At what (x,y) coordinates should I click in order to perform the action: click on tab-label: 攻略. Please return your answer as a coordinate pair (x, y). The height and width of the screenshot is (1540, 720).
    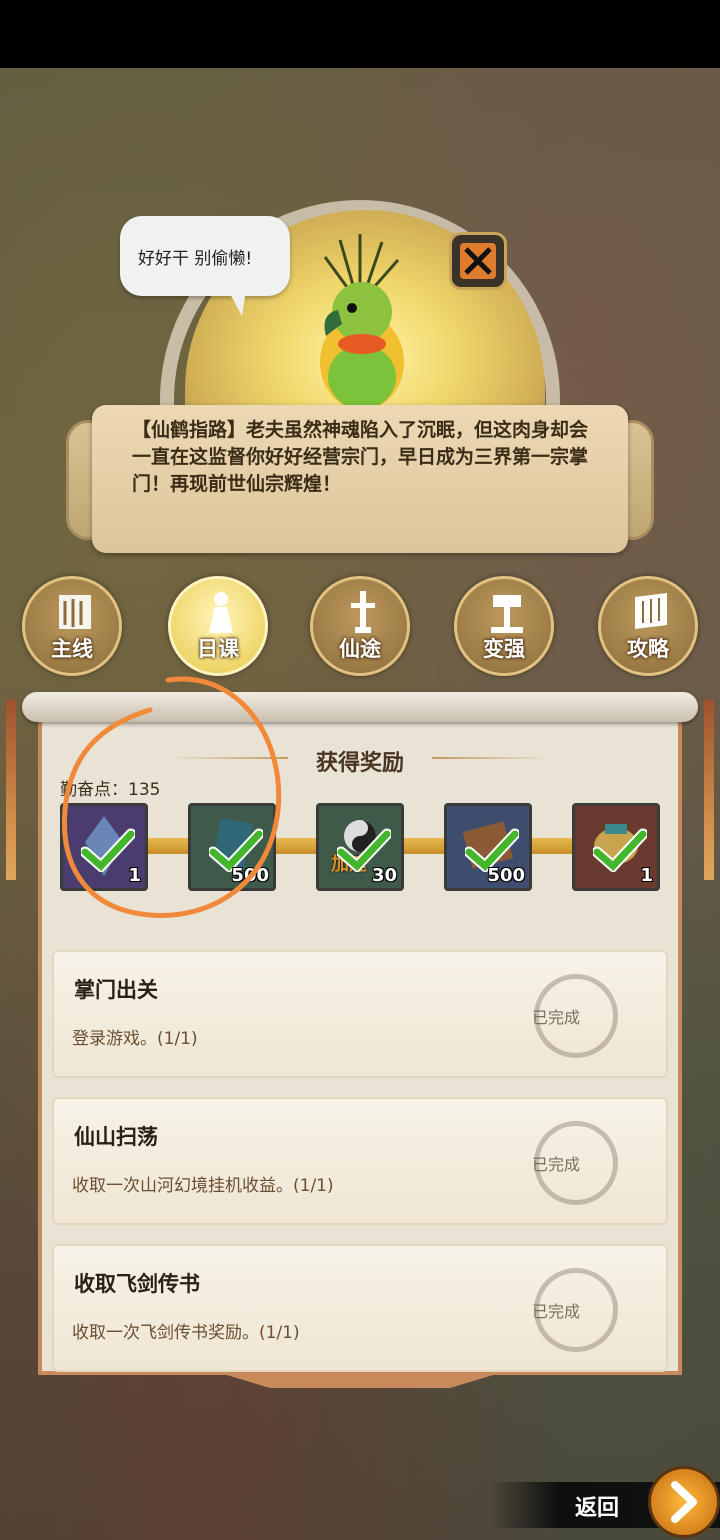
    Looking at the image, I should click on (648, 648).